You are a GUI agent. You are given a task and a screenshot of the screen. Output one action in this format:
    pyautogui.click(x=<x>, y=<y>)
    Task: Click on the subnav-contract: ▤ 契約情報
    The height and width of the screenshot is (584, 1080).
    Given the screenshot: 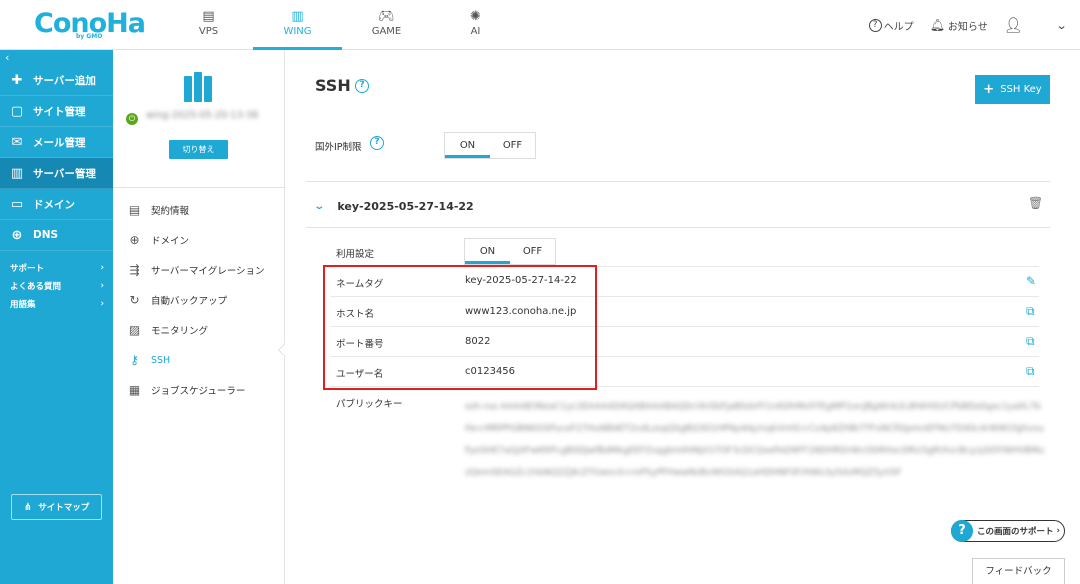 What is the action you would take?
    pyautogui.click(x=198, y=210)
    